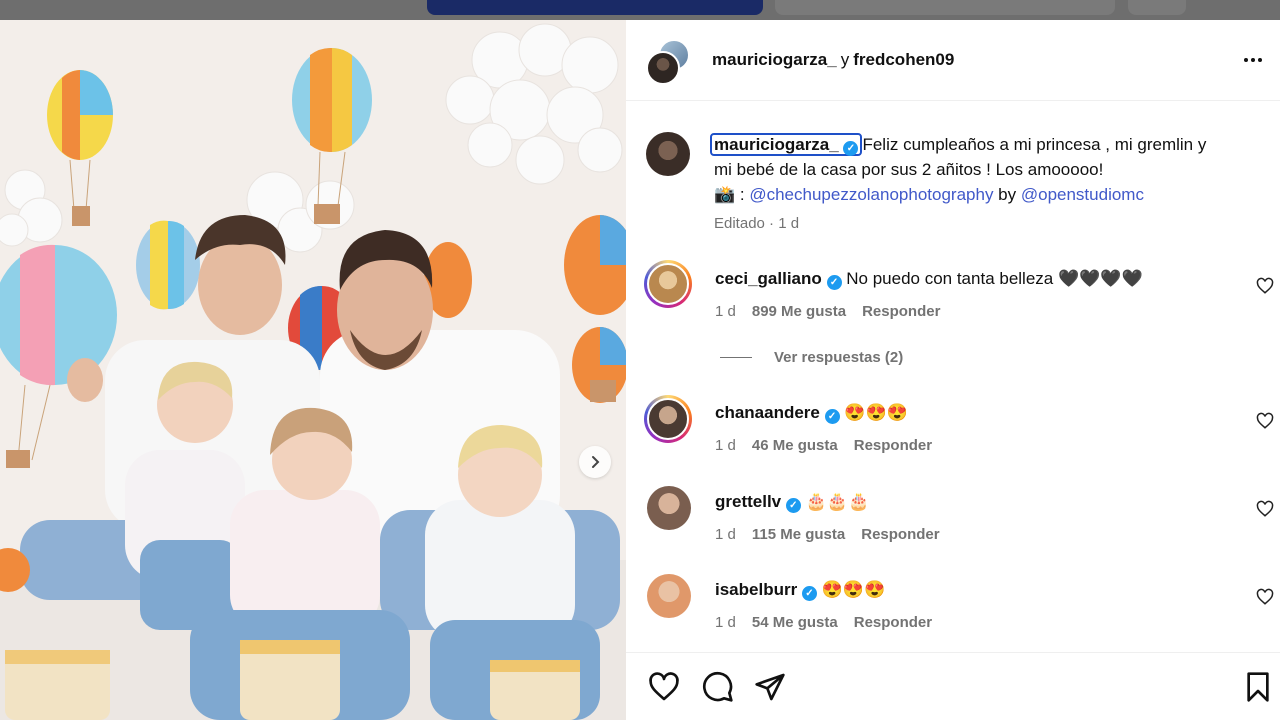 This screenshot has width=1280, height=720. Describe the element at coordinates (953, 686) in the screenshot. I see `post-action-bar` at that location.